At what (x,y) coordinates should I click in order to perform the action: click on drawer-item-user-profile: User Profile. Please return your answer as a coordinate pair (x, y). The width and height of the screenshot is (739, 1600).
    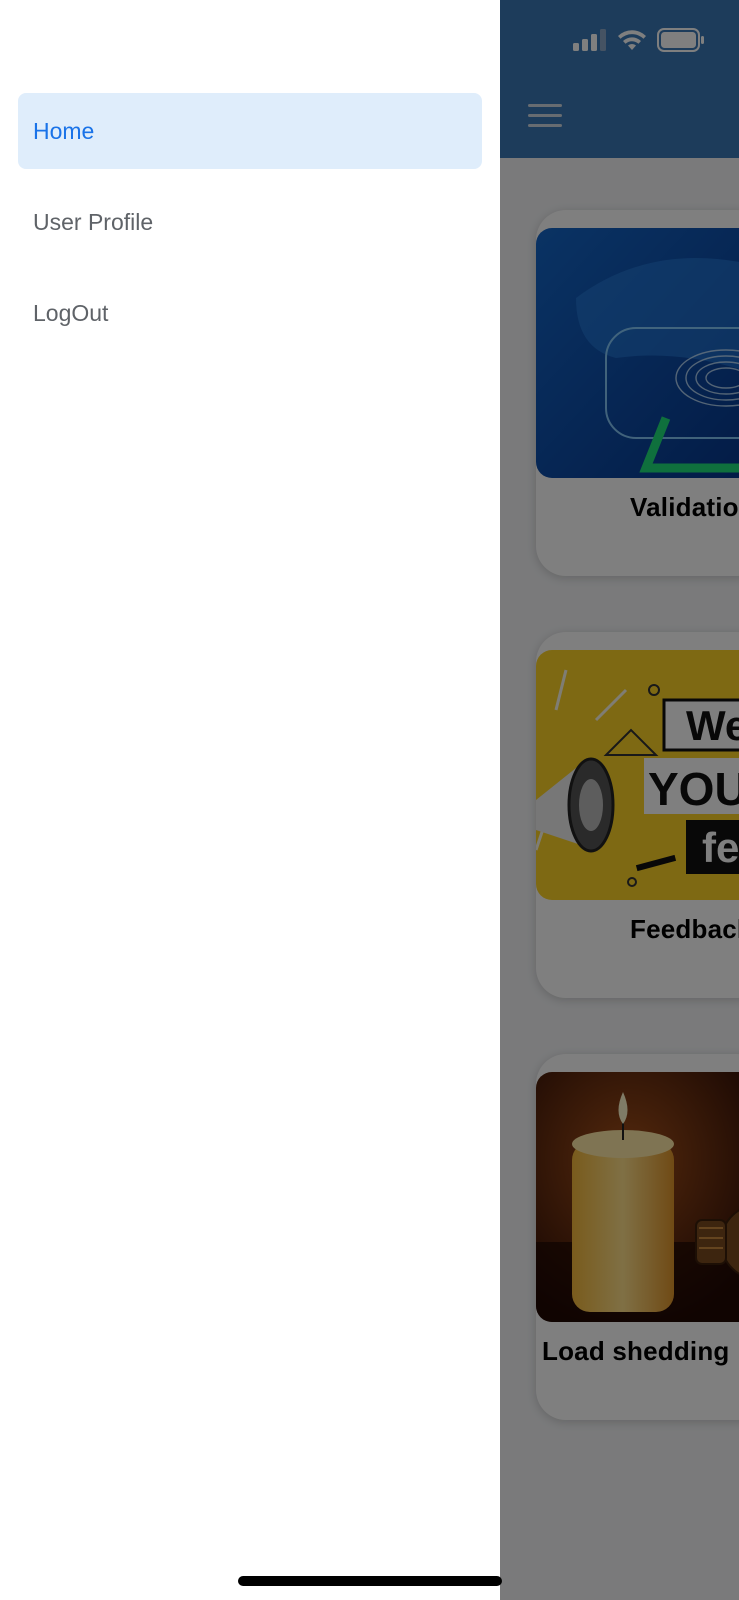
    Looking at the image, I should click on (250, 222).